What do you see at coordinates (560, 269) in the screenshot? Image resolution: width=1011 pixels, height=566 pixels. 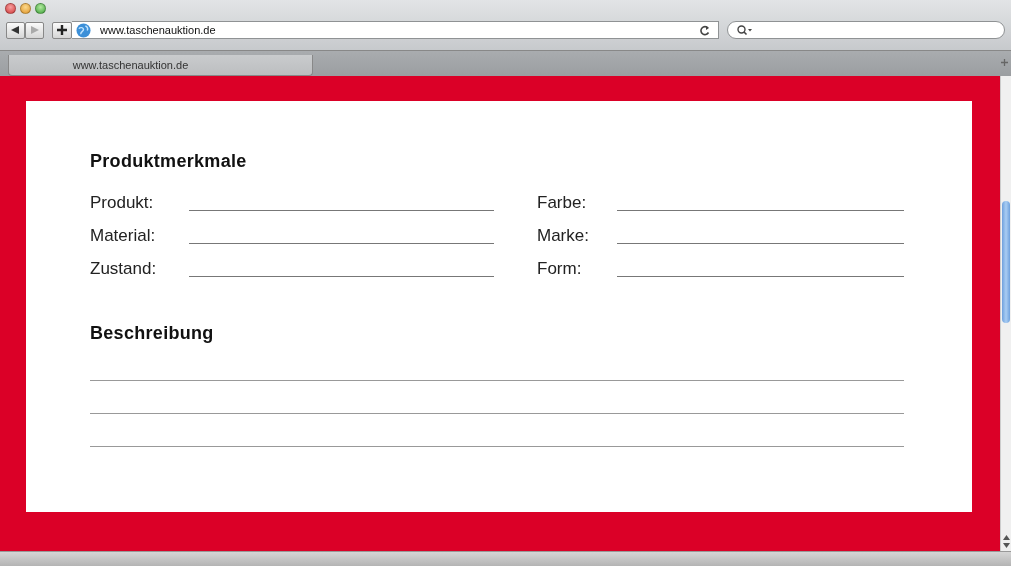 I see `field-label: Form:` at bounding box center [560, 269].